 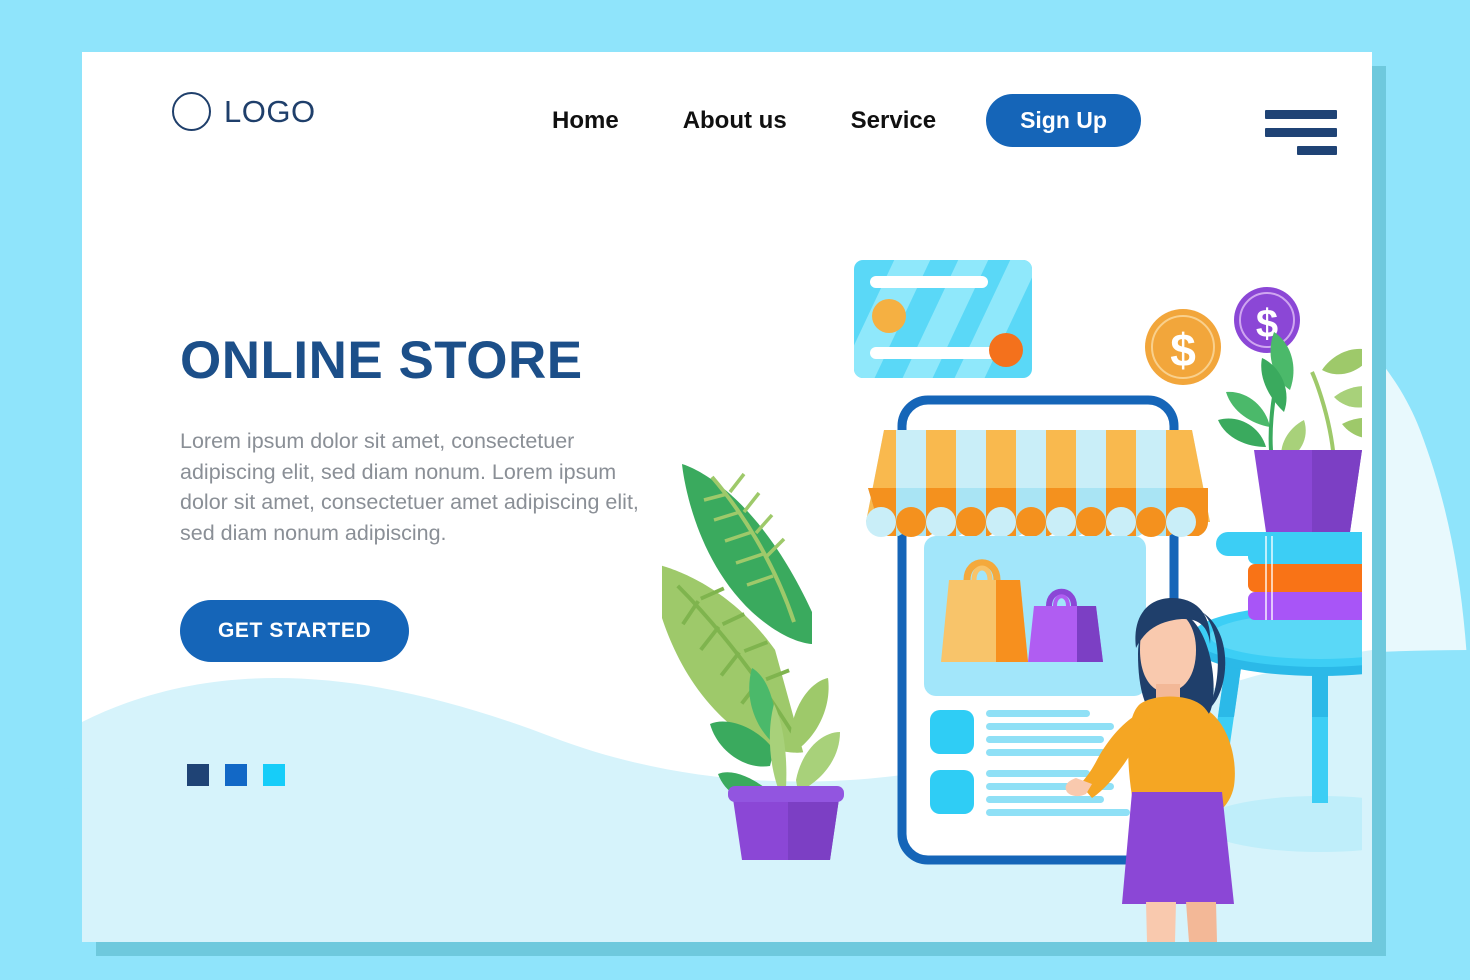 What do you see at coordinates (191, 111) in the screenshot?
I see `circle-outline-icon` at bounding box center [191, 111].